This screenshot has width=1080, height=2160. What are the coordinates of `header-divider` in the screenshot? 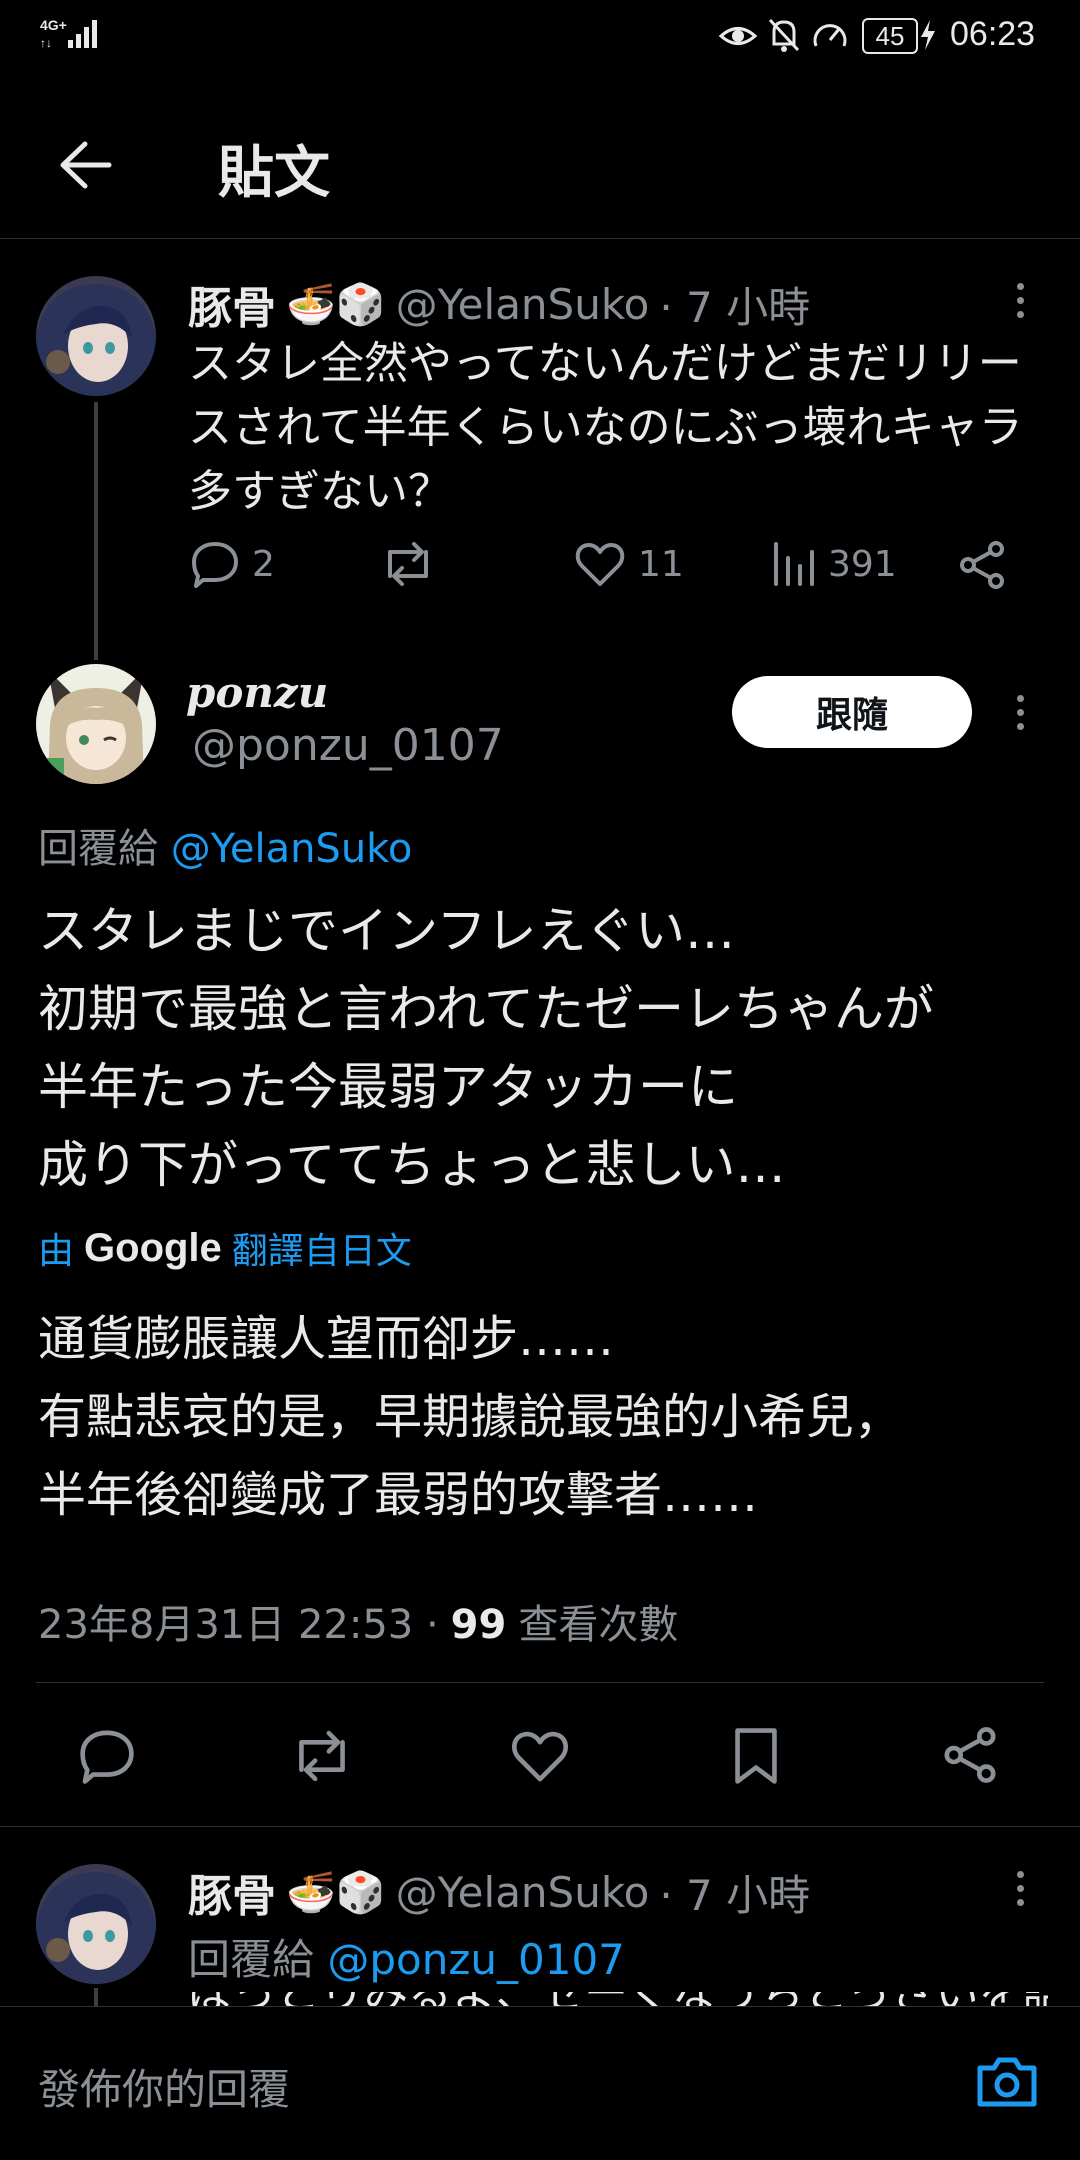 It's located at (540, 238).